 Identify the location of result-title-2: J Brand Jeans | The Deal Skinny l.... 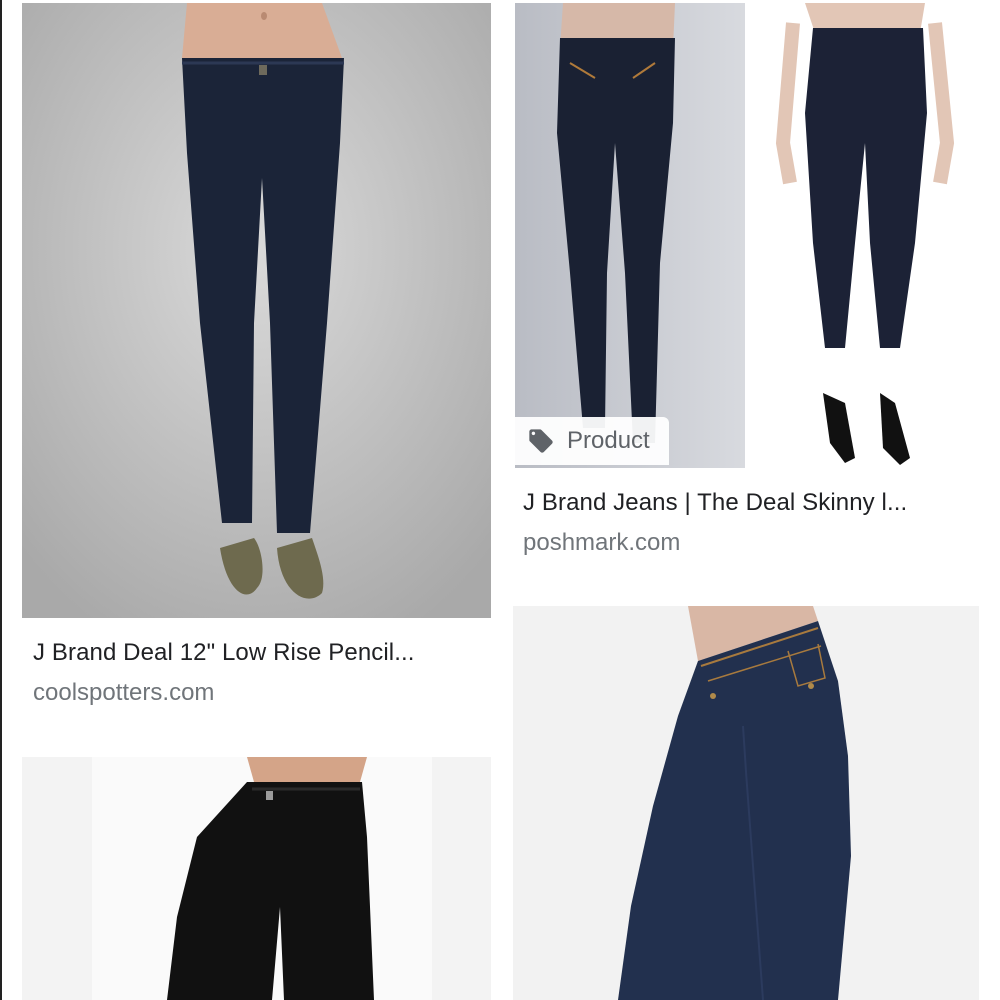
(748, 503).